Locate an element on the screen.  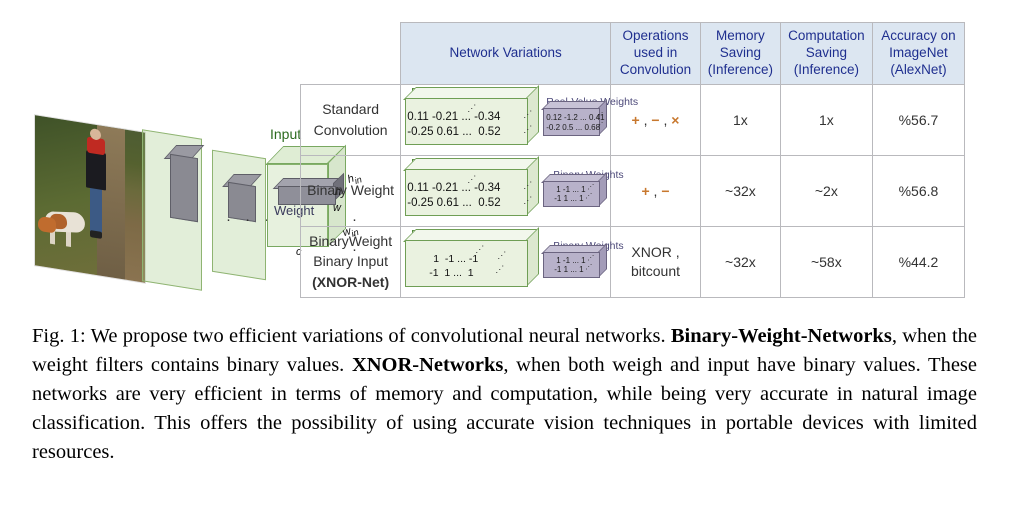
accuracy-standard: %56.7 is located at coordinates (918, 119).